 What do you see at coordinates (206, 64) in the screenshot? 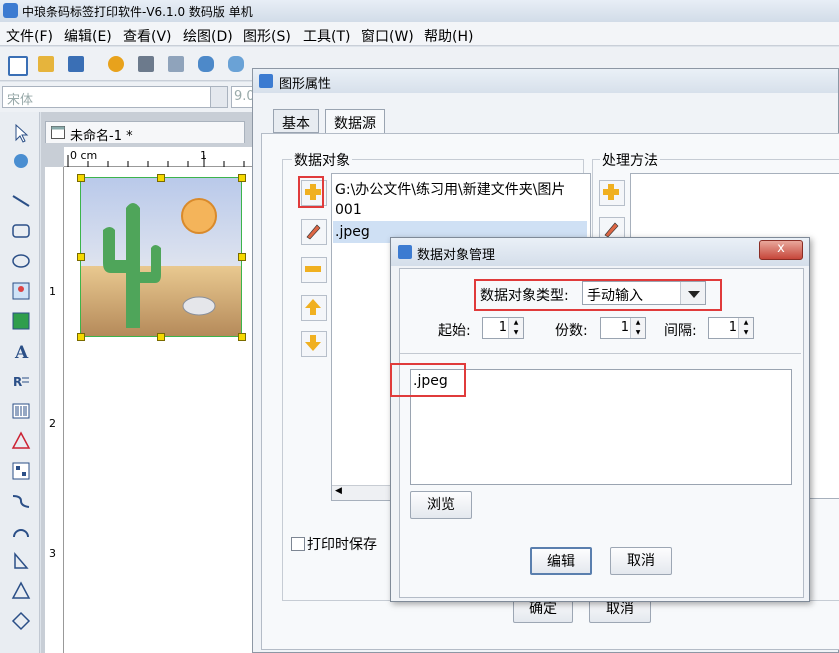
I see `database-icon` at bounding box center [206, 64].